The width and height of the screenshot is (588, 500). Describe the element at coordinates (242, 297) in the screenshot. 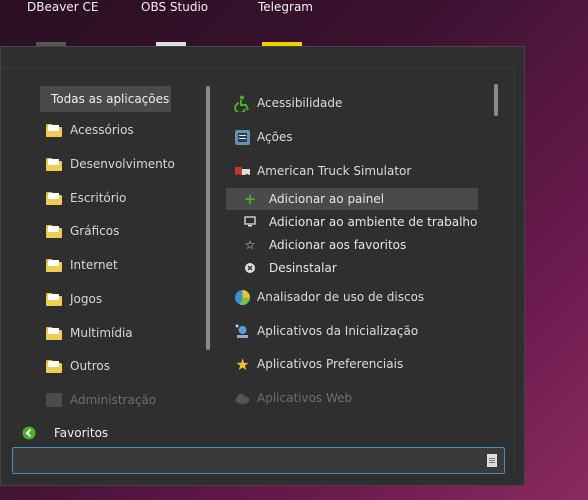

I see `disk-usage-icon` at that location.